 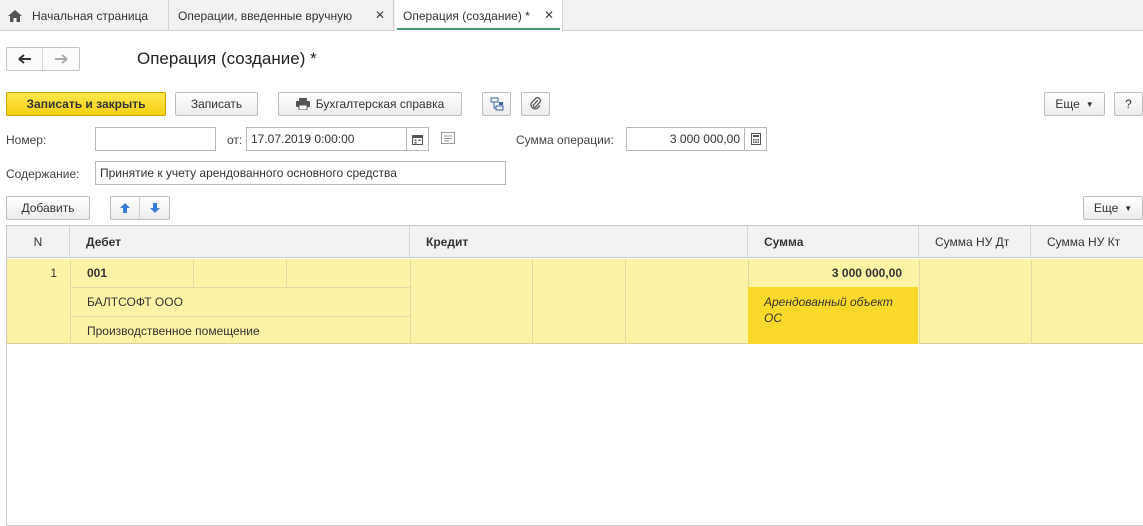 I want to click on amount-input: 3 000 000,00, so click(x=685, y=139).